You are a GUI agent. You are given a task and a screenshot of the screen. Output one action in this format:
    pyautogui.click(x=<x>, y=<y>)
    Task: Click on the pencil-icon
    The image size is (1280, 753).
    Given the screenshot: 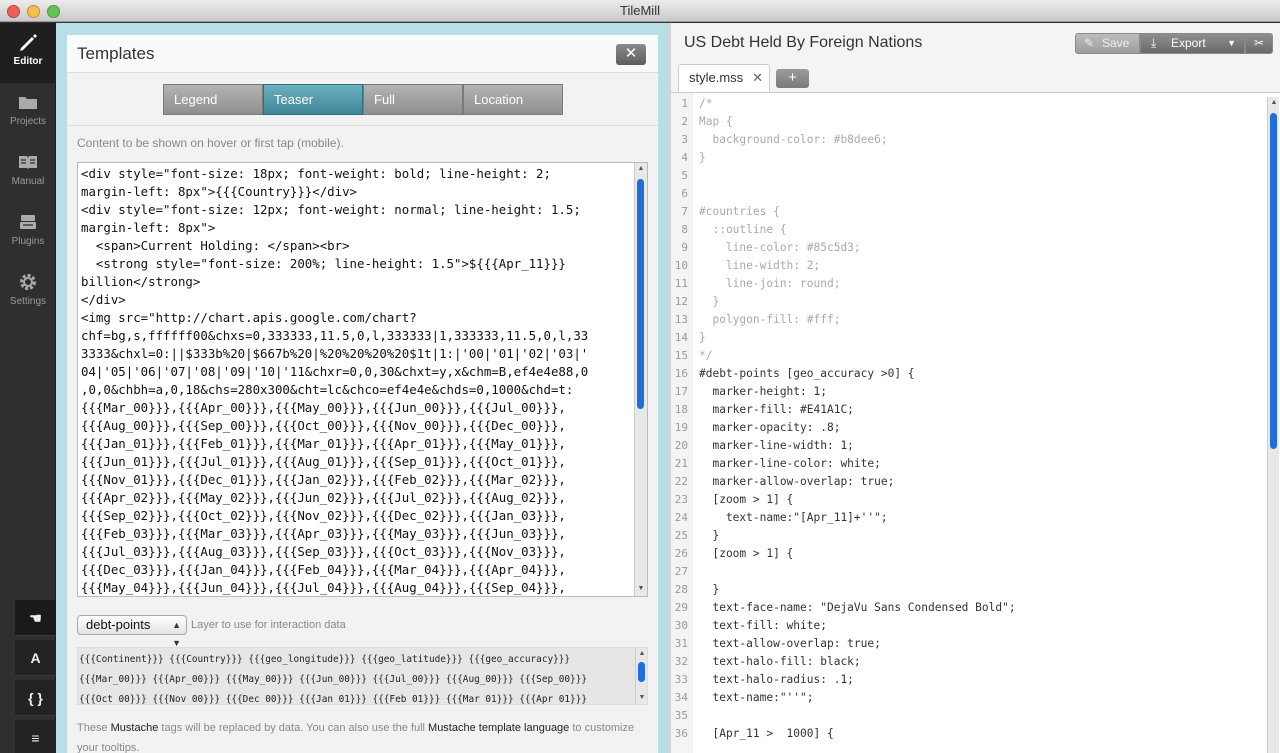 What is the action you would take?
    pyautogui.click(x=28, y=42)
    